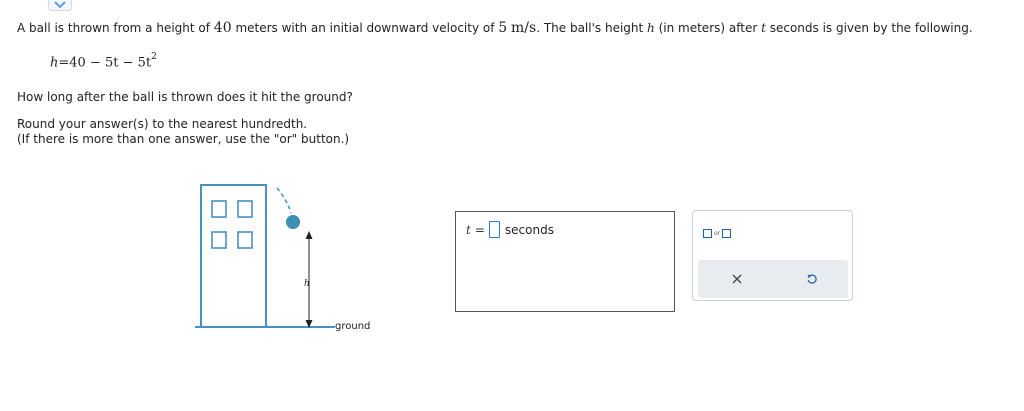 Image resolution: width=1024 pixels, height=411 pixels. What do you see at coordinates (293, 222) in the screenshot?
I see `ball` at bounding box center [293, 222].